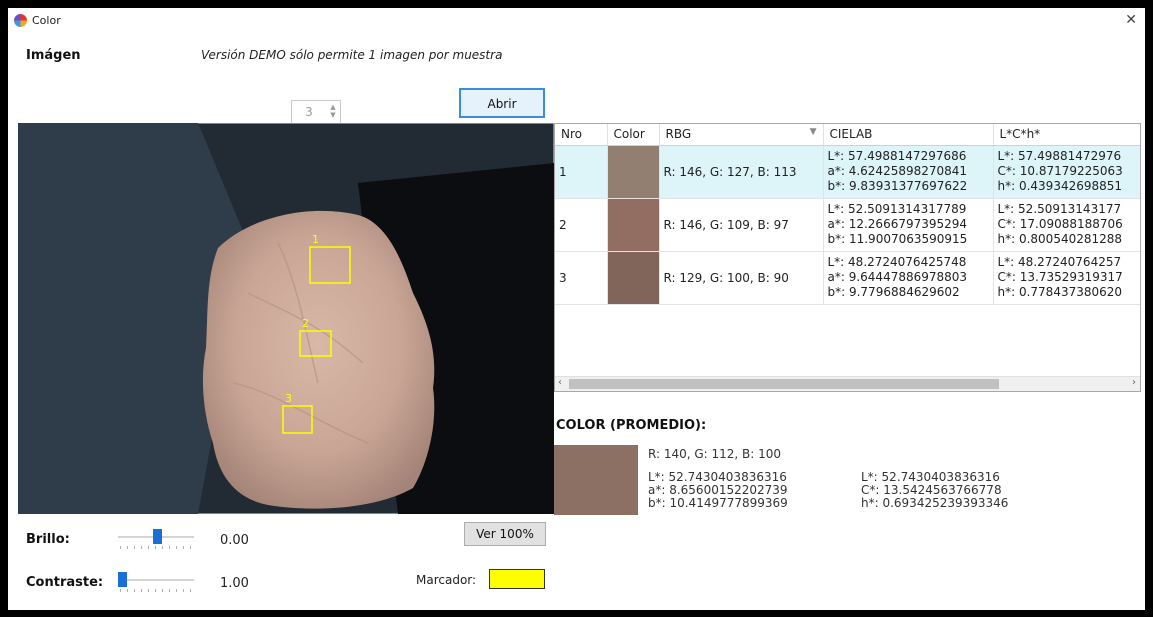  What do you see at coordinates (1059, 156) in the screenshot?
I see `lch-l: L*: 57.49881472976` at bounding box center [1059, 156].